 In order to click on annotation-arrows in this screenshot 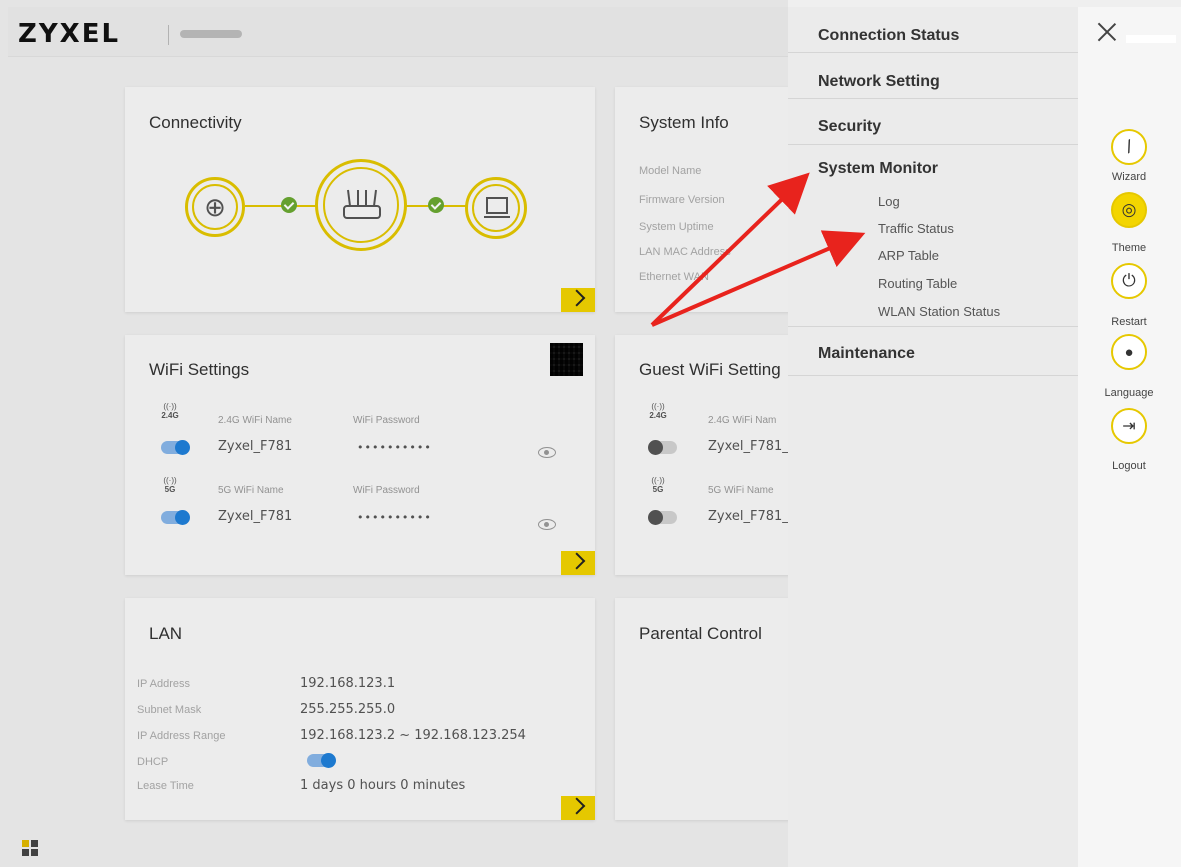, I will do `click(758, 249)`.